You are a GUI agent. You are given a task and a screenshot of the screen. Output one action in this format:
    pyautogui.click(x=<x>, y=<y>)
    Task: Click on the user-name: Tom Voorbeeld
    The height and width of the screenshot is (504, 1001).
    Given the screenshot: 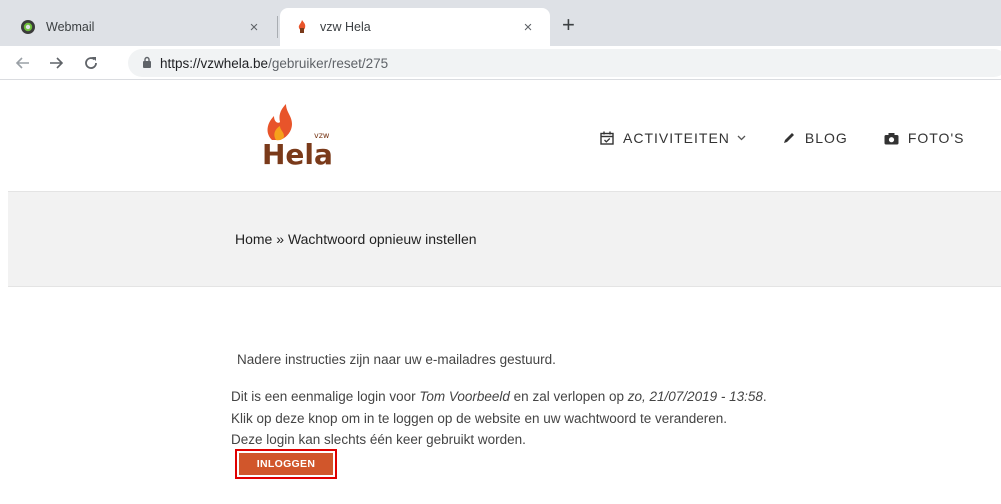 What is the action you would take?
    pyautogui.click(x=464, y=396)
    